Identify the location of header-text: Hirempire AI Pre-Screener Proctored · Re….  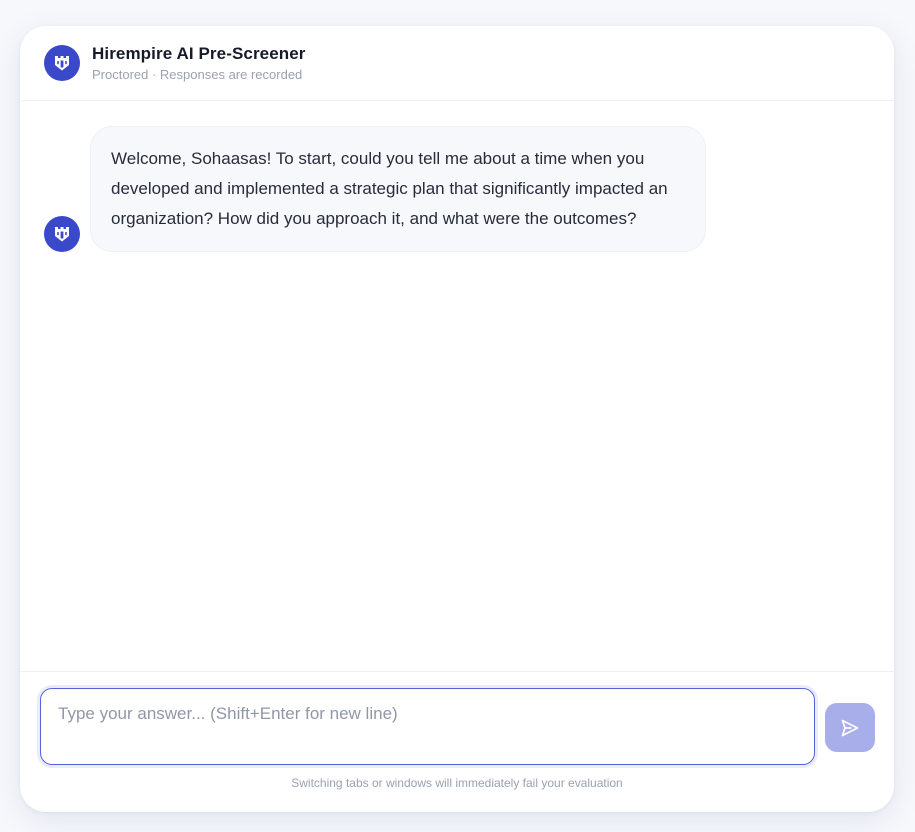
(199, 63).